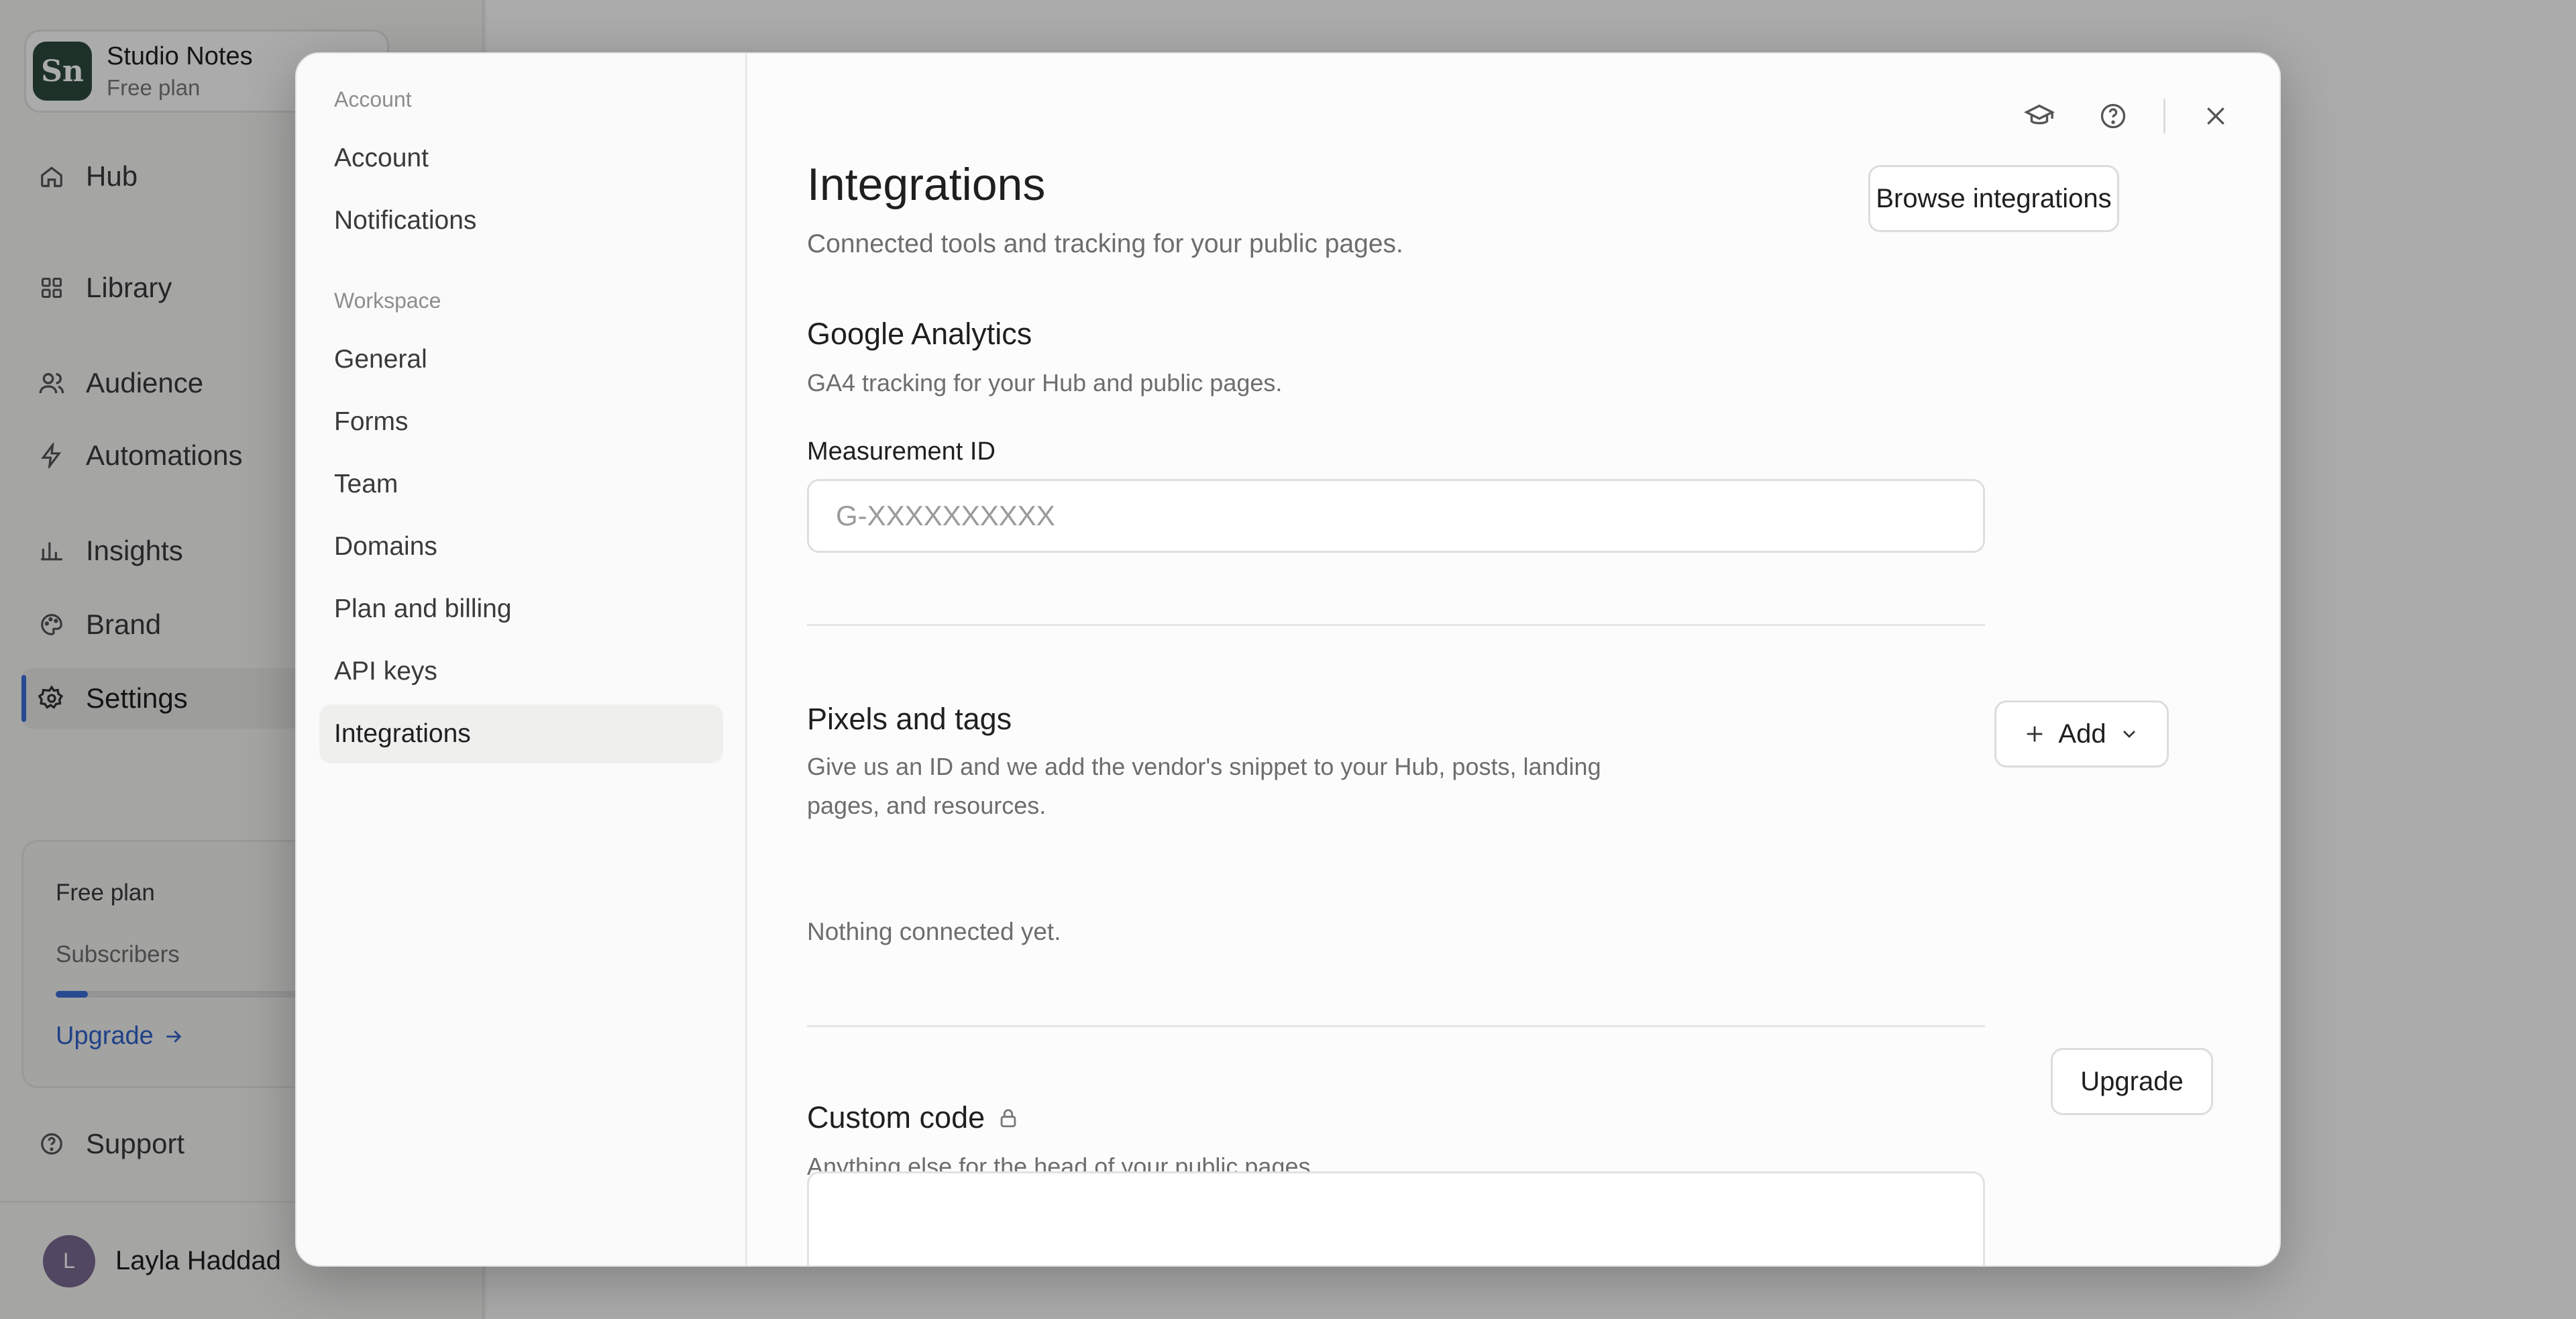 Image resolution: width=2576 pixels, height=1319 pixels. What do you see at coordinates (926, 805) in the screenshot?
I see `pixels-tags-subtitle-line-2: pages, and resources.` at bounding box center [926, 805].